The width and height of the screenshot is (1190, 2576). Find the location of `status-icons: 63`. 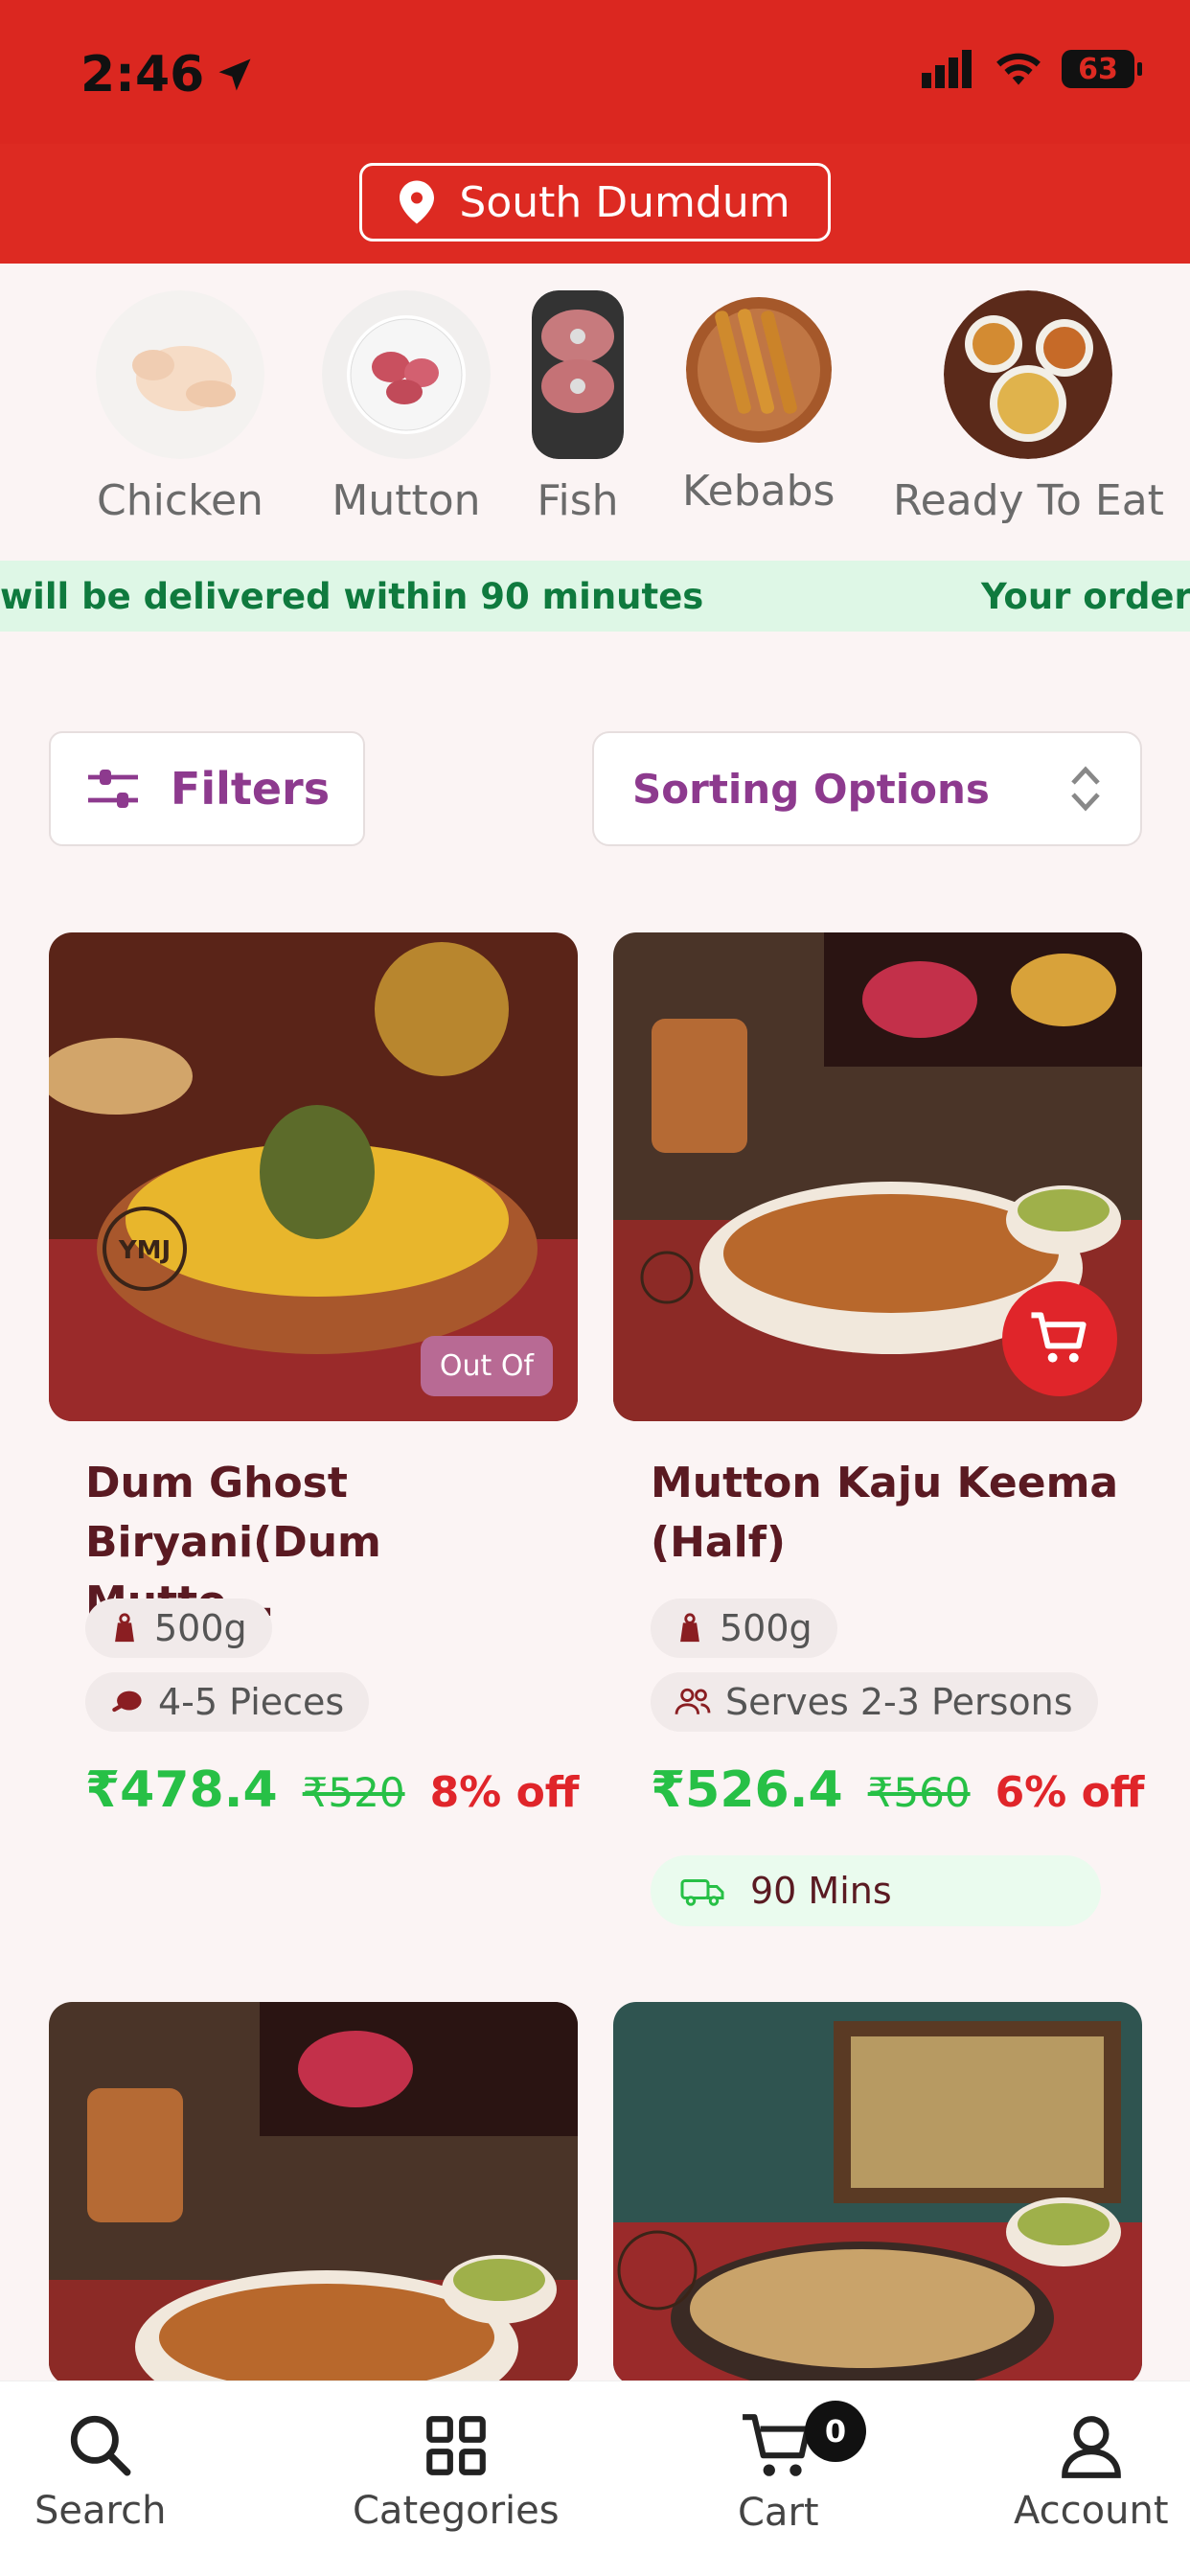

status-icons: 63 is located at coordinates (1032, 69).